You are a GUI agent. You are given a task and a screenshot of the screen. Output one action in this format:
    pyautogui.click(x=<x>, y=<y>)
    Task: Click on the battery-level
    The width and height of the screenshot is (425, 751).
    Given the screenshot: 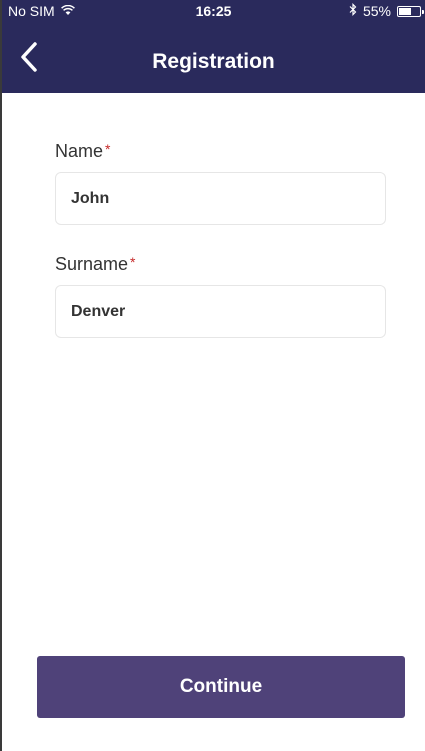 What is the action you would take?
    pyautogui.click(x=405, y=11)
    